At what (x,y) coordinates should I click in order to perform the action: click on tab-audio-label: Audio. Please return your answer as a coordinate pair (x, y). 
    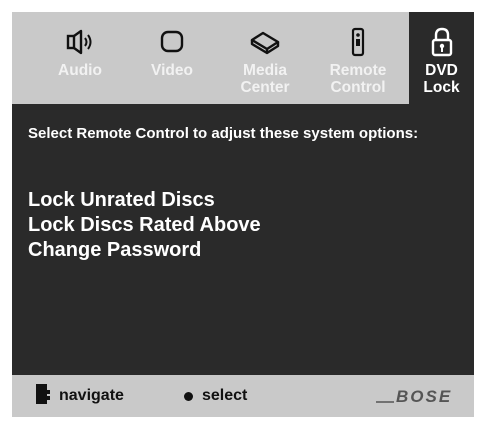
    Looking at the image, I should click on (80, 70).